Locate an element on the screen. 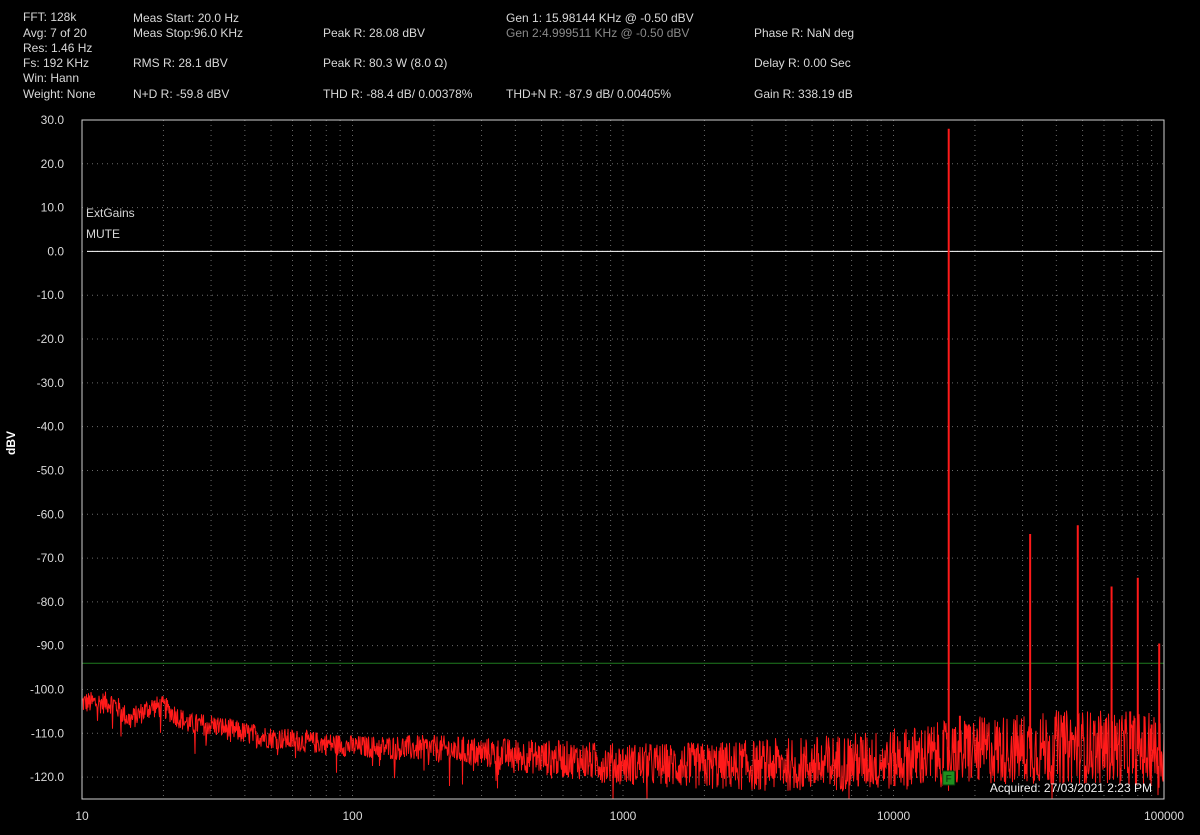 The height and width of the screenshot is (835, 1200). y-tick-label: -30.0 is located at coordinates (51, 383).